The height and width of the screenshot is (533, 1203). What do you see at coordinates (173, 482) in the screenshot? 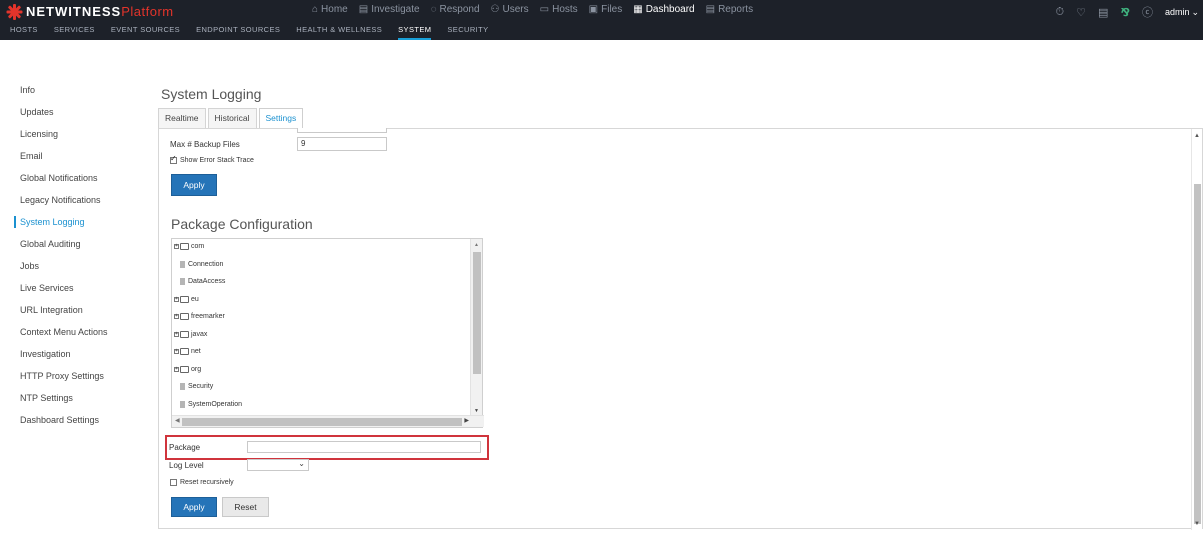
I see `reset-recursively-checkbox` at bounding box center [173, 482].